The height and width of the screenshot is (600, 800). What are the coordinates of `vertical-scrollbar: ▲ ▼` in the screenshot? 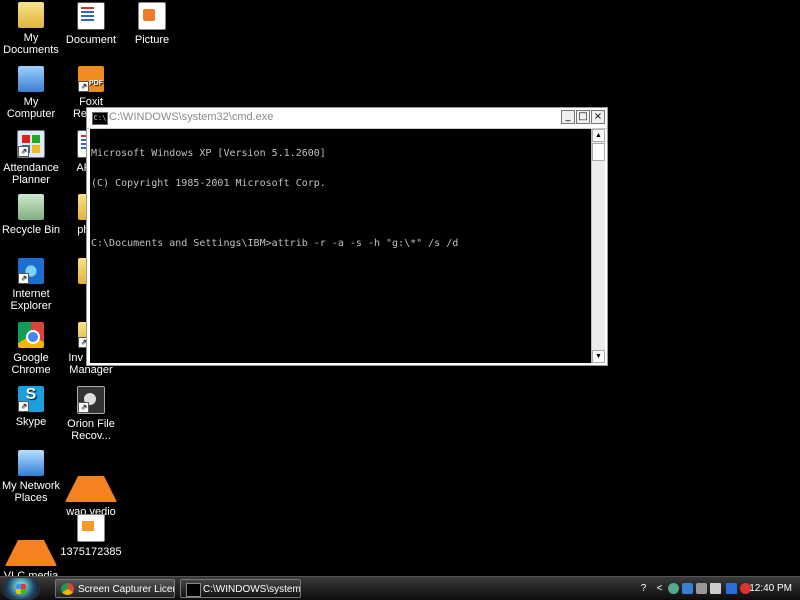 It's located at (598, 246).